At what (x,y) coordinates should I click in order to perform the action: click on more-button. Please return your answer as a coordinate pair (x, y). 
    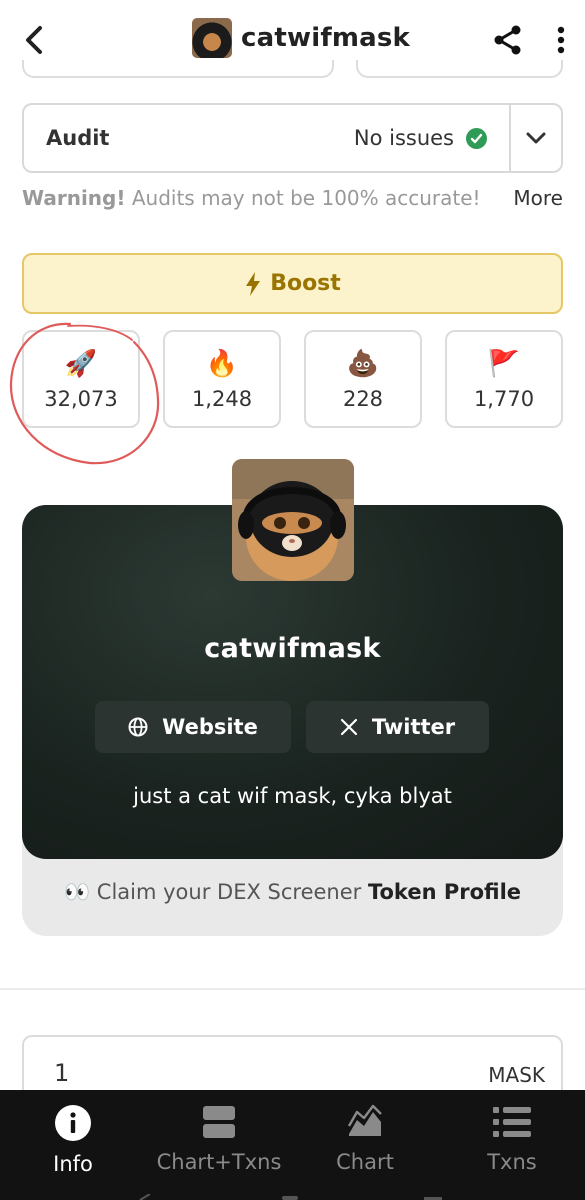
    Looking at the image, I should click on (561, 40).